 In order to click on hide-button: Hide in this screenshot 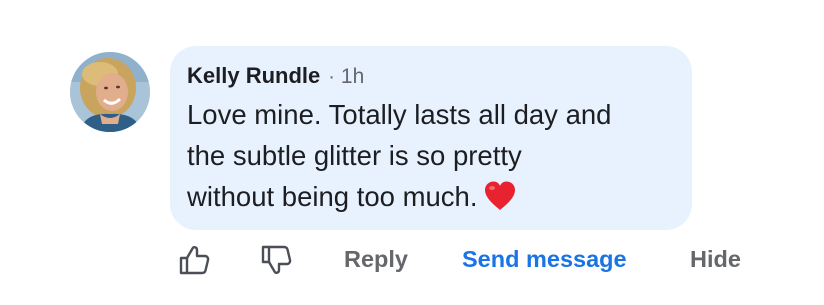, I will do `click(715, 259)`.